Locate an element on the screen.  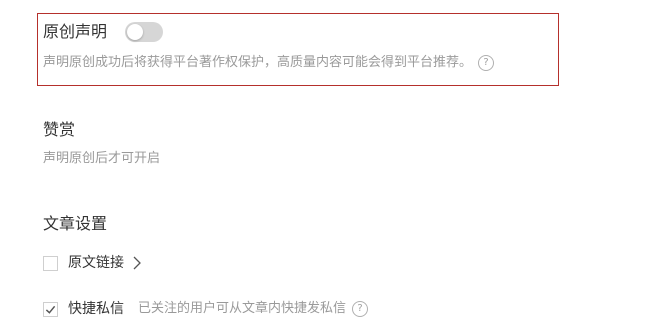
quick-message-checkbox is located at coordinates (50, 309).